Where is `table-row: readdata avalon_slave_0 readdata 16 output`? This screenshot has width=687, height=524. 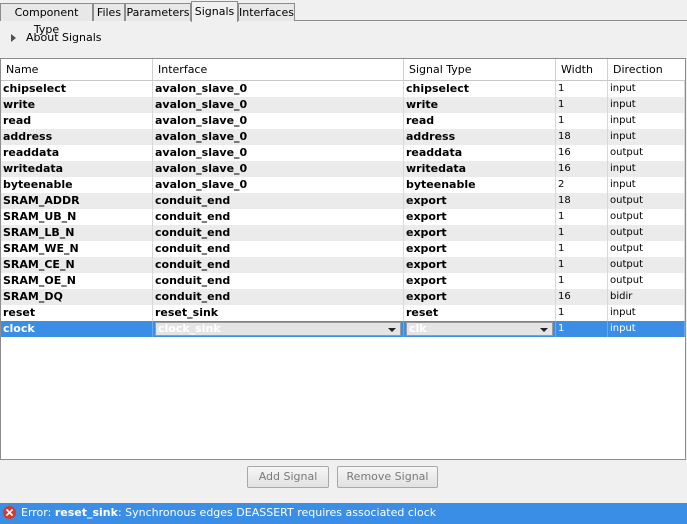
table-row: readdata avalon_slave_0 readdata 16 output is located at coordinates (343, 153).